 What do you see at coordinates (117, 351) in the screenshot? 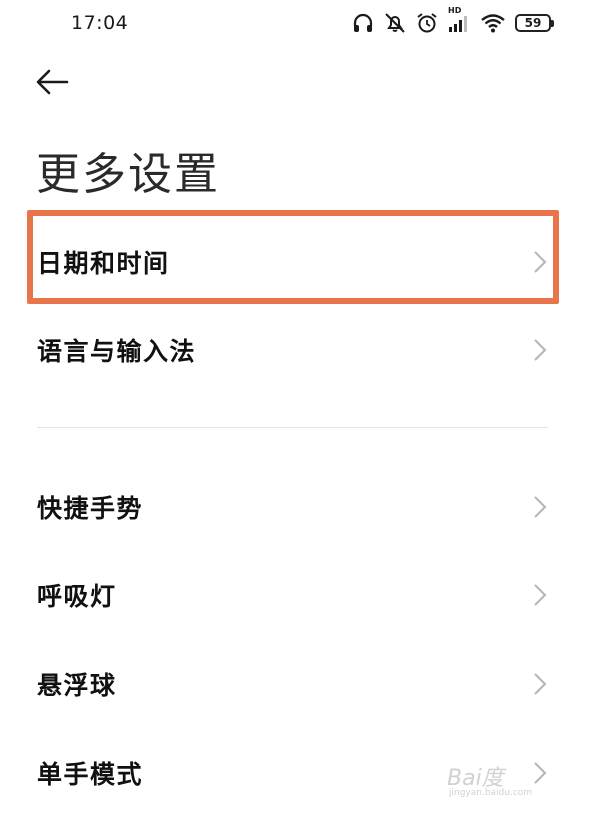
I see `menu-item-label: 语言与输入法` at bounding box center [117, 351].